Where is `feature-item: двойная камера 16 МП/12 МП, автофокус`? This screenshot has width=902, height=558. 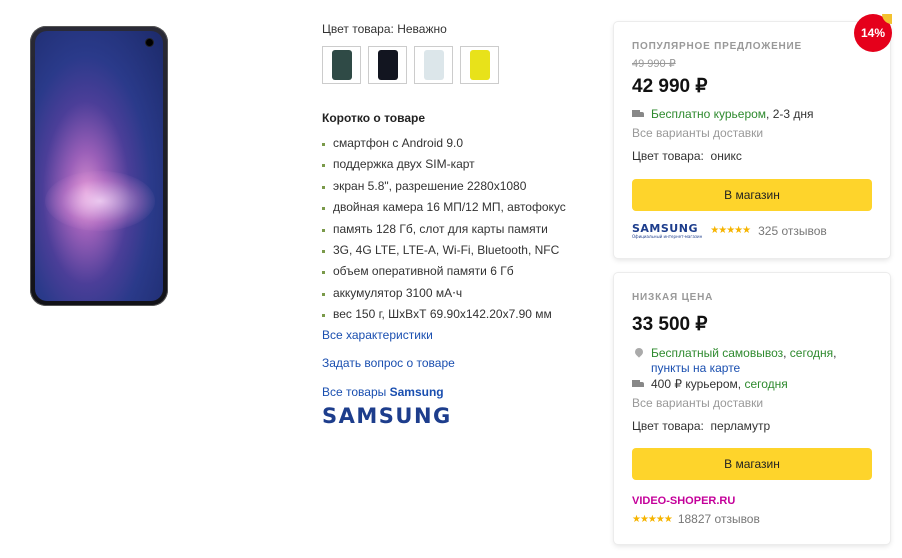
feature-item: двойная камера 16 МП/12 МП, автофокус is located at coordinates (444, 207).